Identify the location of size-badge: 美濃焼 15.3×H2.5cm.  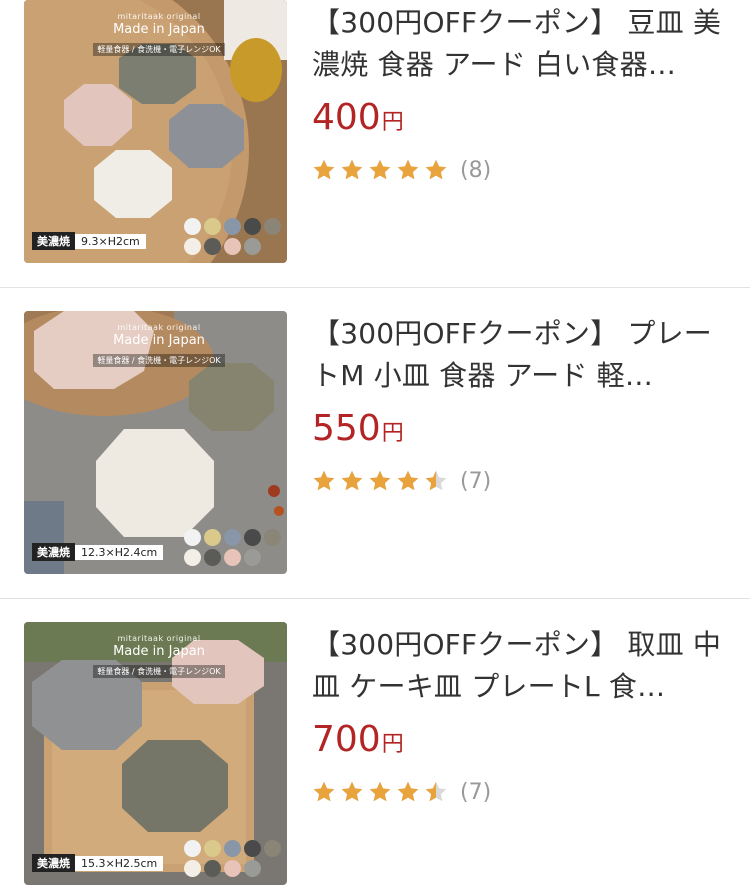
(98, 863).